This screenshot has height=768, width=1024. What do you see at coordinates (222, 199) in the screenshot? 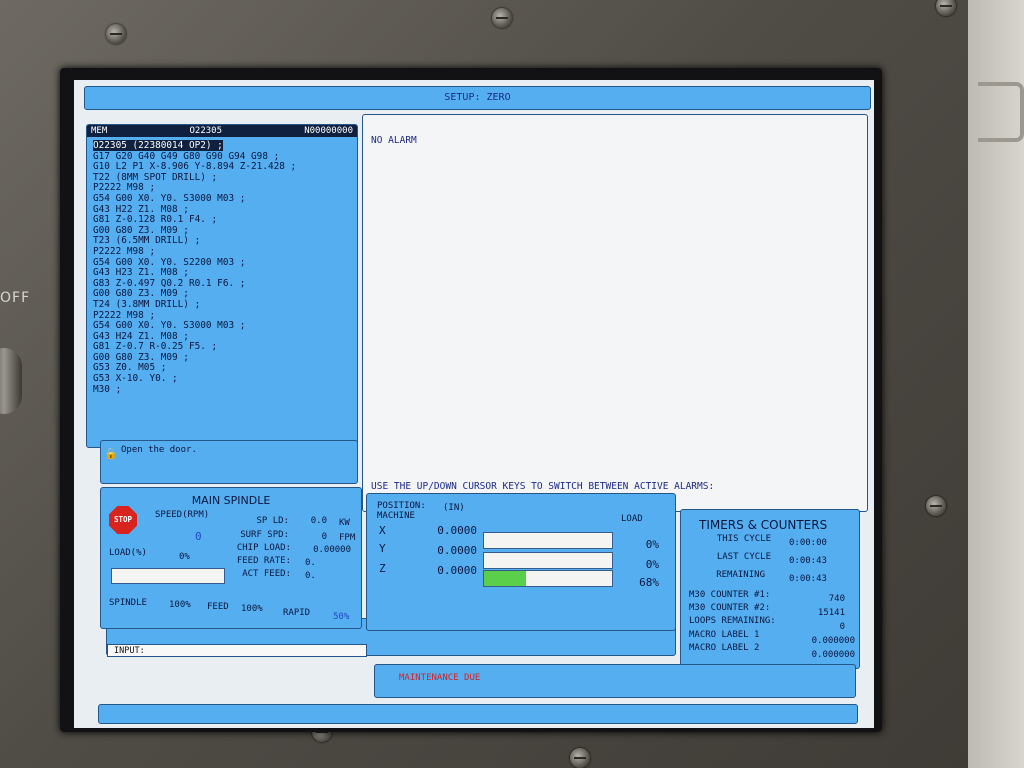
I see `program-line: G54 G00 X0. Y0. S3000 M03 ;` at bounding box center [222, 199].